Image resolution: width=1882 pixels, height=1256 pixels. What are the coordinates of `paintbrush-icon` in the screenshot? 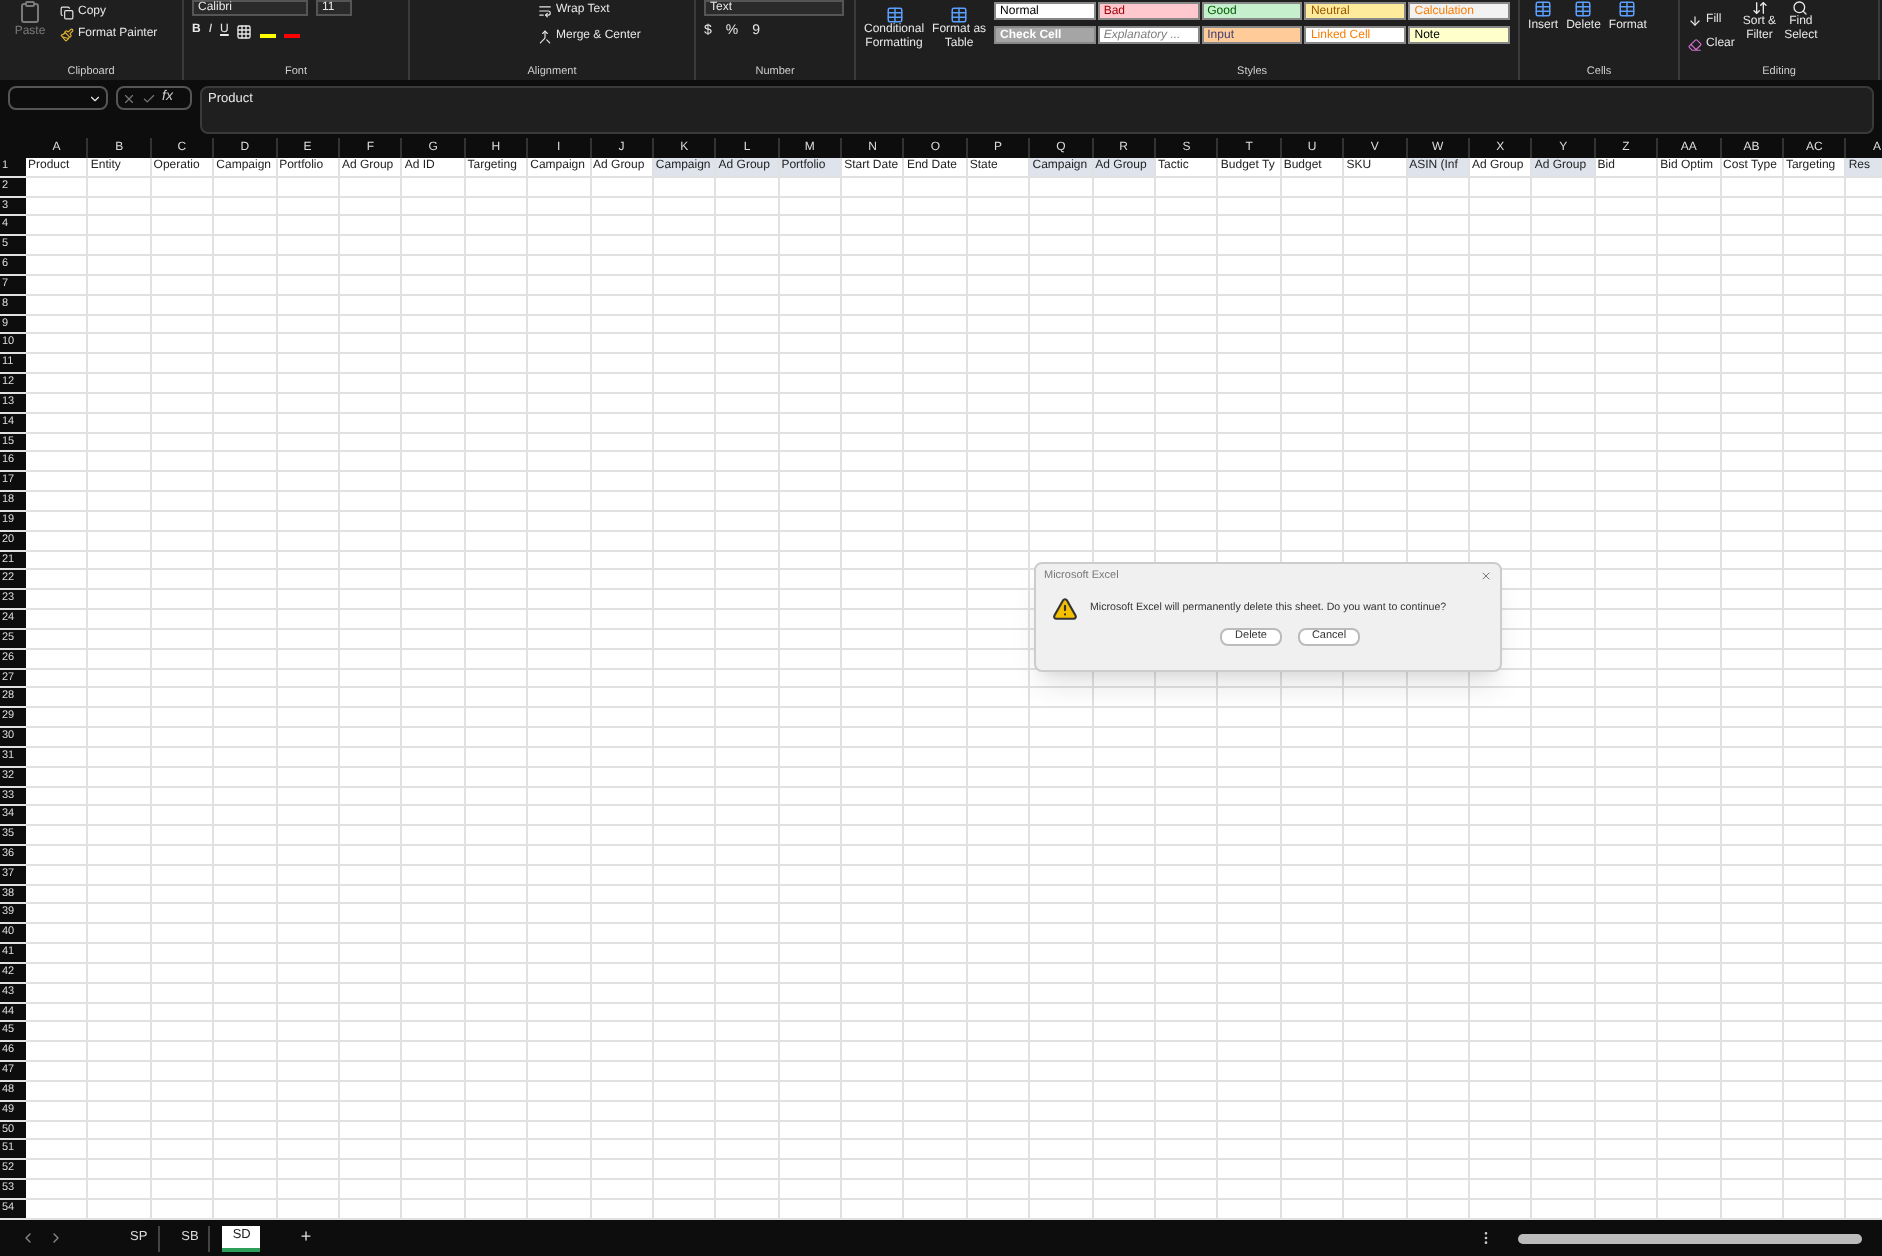 It's located at (67, 35).